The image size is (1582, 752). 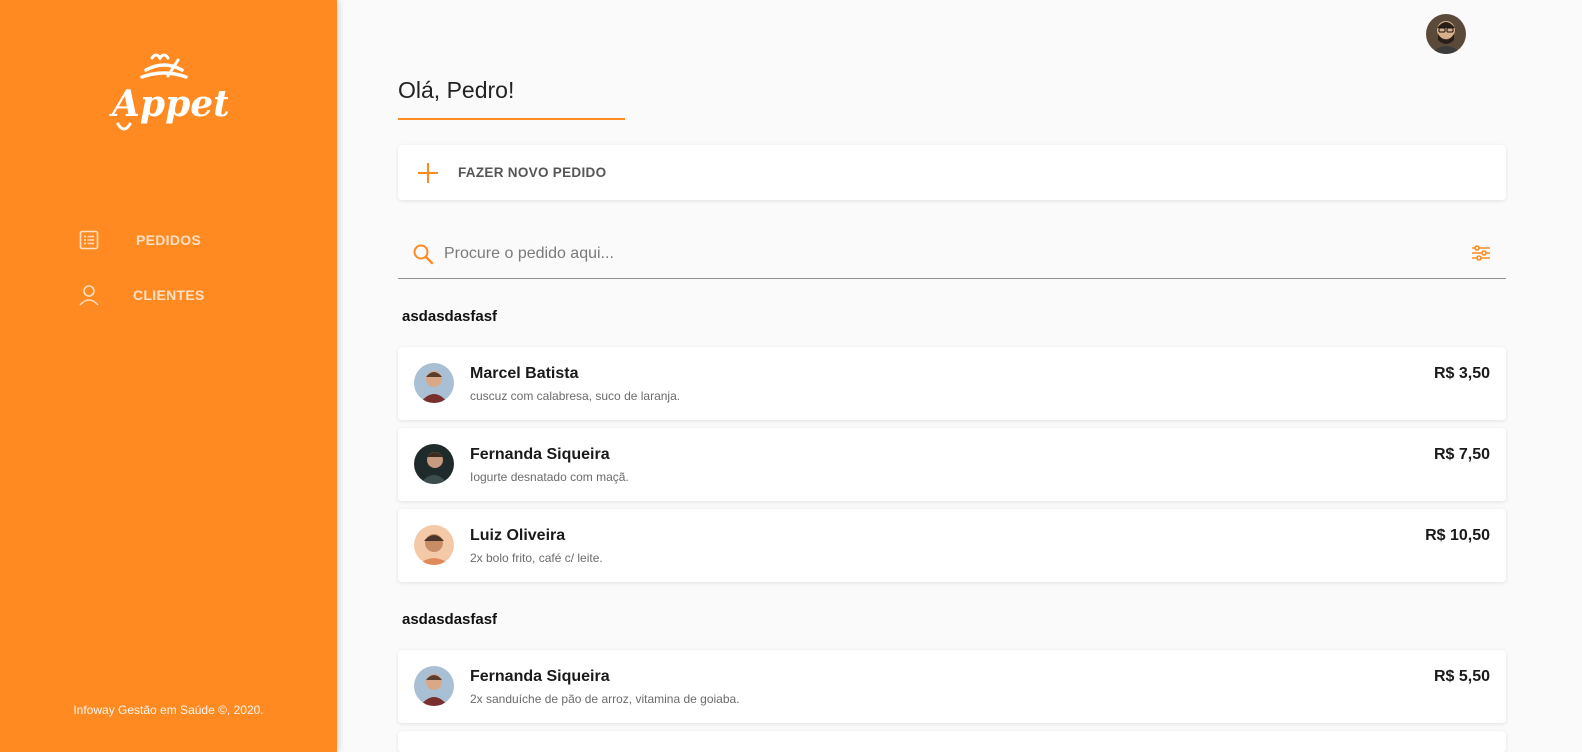 What do you see at coordinates (524, 373) in the screenshot?
I see `customer-name: Marcel Batista` at bounding box center [524, 373].